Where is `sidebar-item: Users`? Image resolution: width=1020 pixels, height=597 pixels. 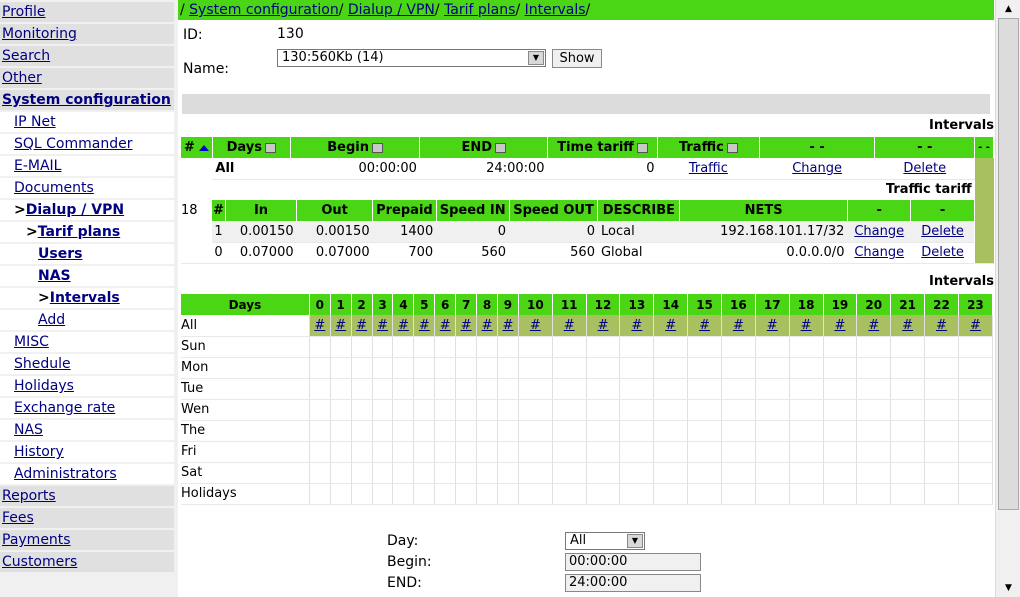
sidebar-item: Users is located at coordinates (87, 254).